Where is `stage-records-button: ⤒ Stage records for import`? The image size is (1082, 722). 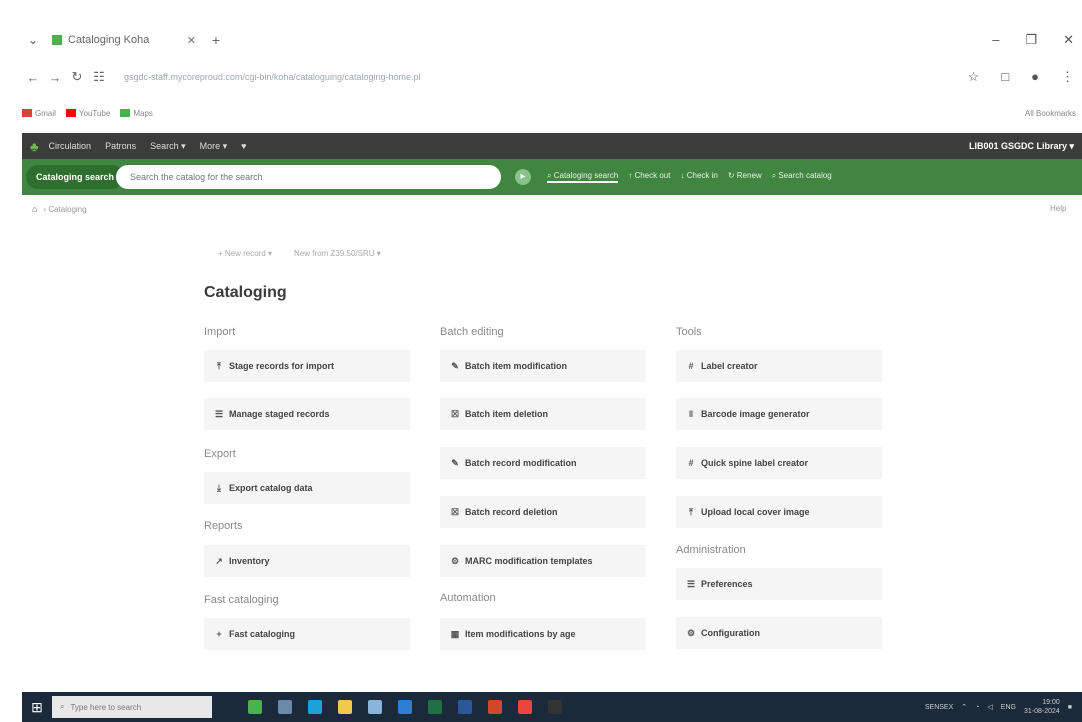
stage-records-button: ⤒ Stage records for import is located at coordinates (307, 366).